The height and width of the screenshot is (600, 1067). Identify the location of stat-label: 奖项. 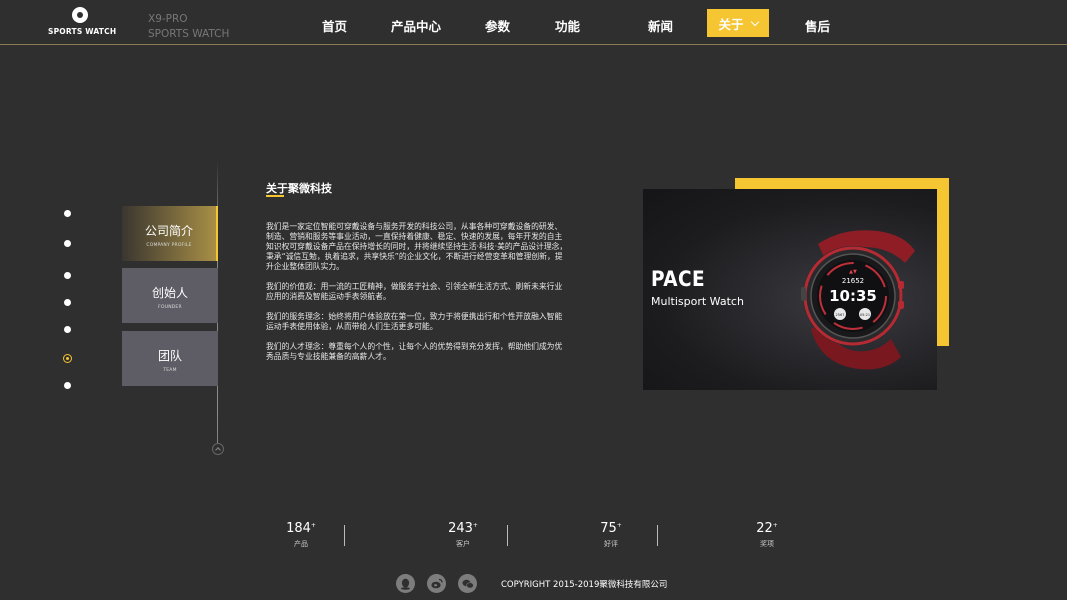
(767, 544).